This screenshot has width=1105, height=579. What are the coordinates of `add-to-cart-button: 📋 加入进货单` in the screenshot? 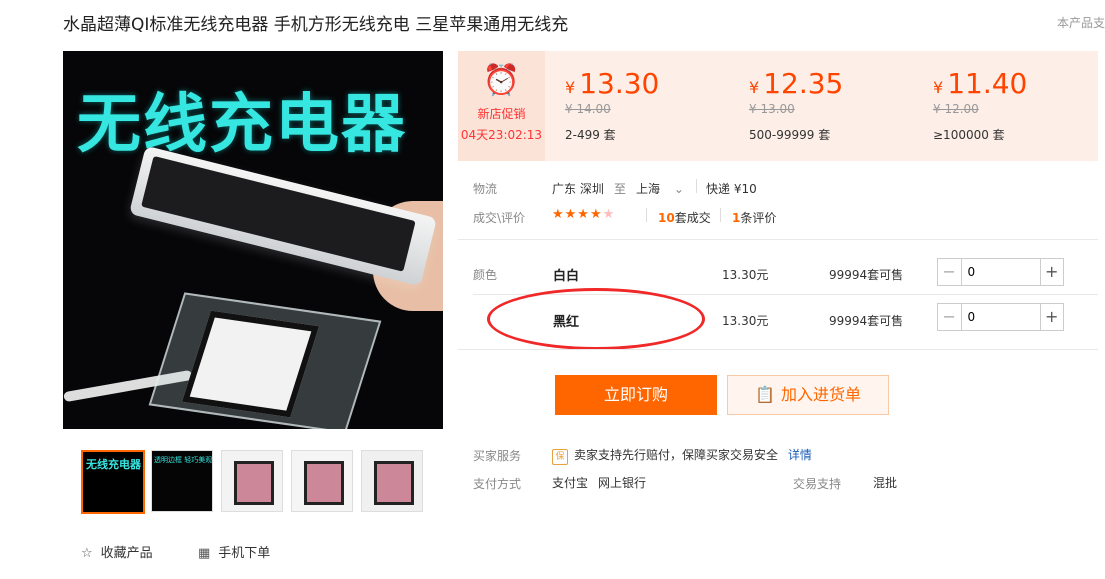 It's located at (808, 395).